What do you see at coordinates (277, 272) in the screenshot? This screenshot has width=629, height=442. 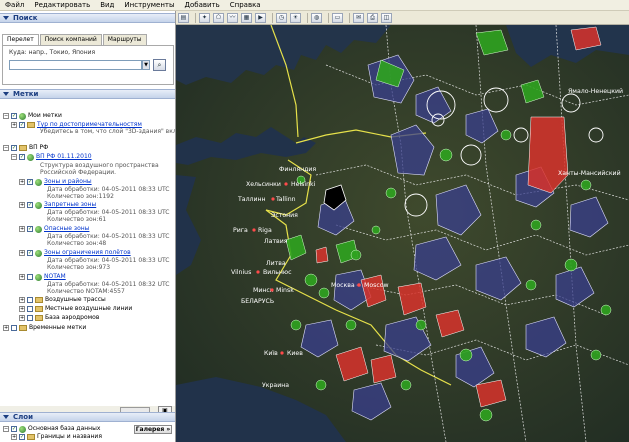 I see `map-label-vilnius-ru: Вильнюс` at bounding box center [277, 272].